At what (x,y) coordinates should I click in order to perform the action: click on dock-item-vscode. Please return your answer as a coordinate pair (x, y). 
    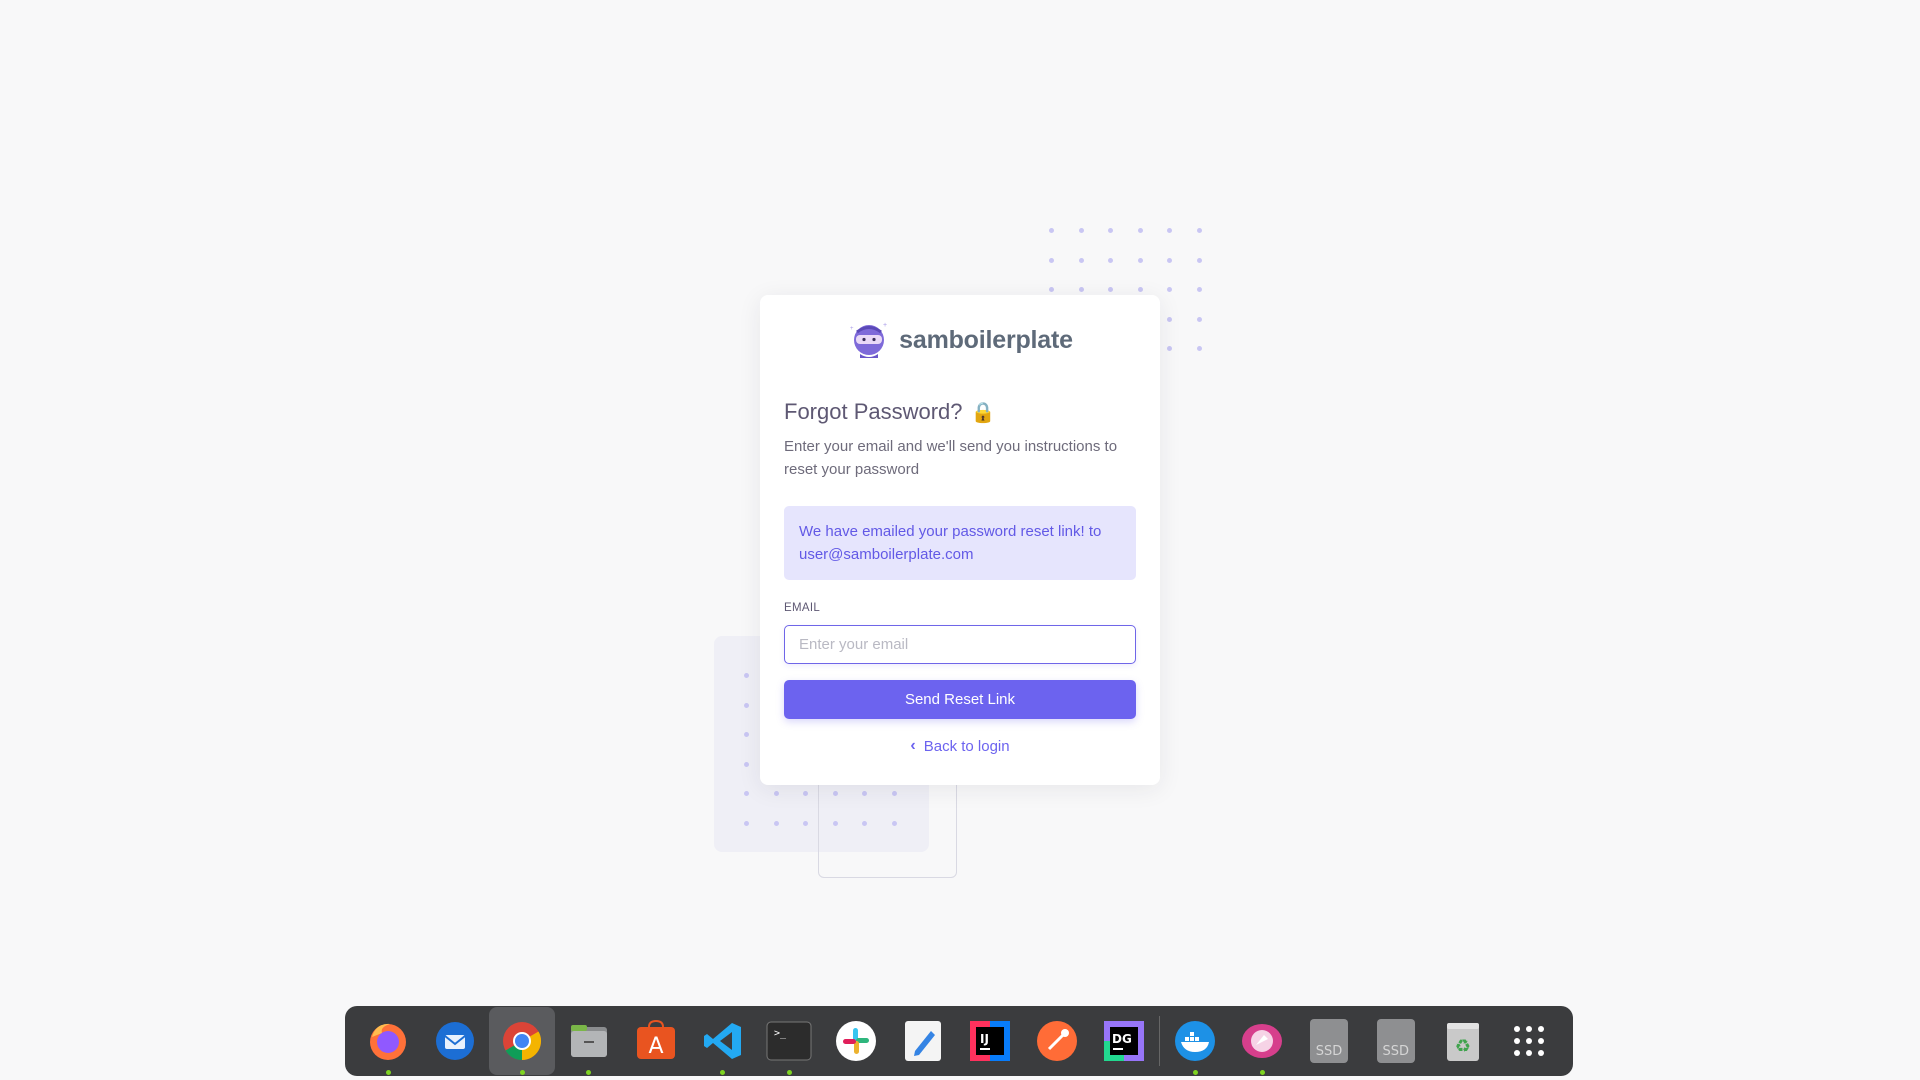
    Looking at the image, I should click on (722, 1041).